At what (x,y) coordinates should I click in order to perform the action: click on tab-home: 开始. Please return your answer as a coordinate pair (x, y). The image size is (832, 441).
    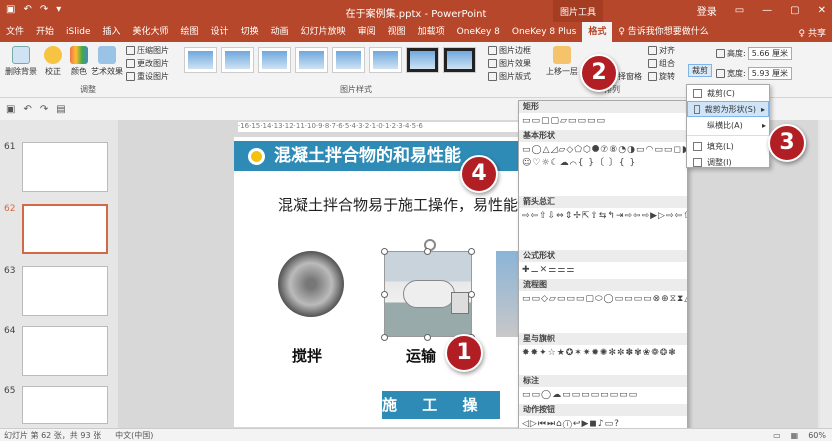
    Looking at the image, I should click on (45, 32).